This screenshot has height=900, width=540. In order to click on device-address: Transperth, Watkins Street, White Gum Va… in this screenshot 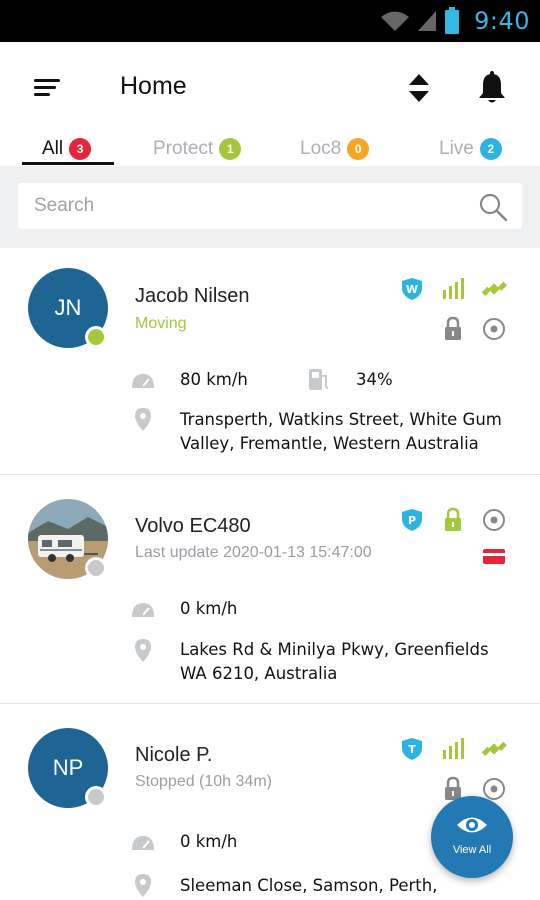, I will do `click(341, 431)`.